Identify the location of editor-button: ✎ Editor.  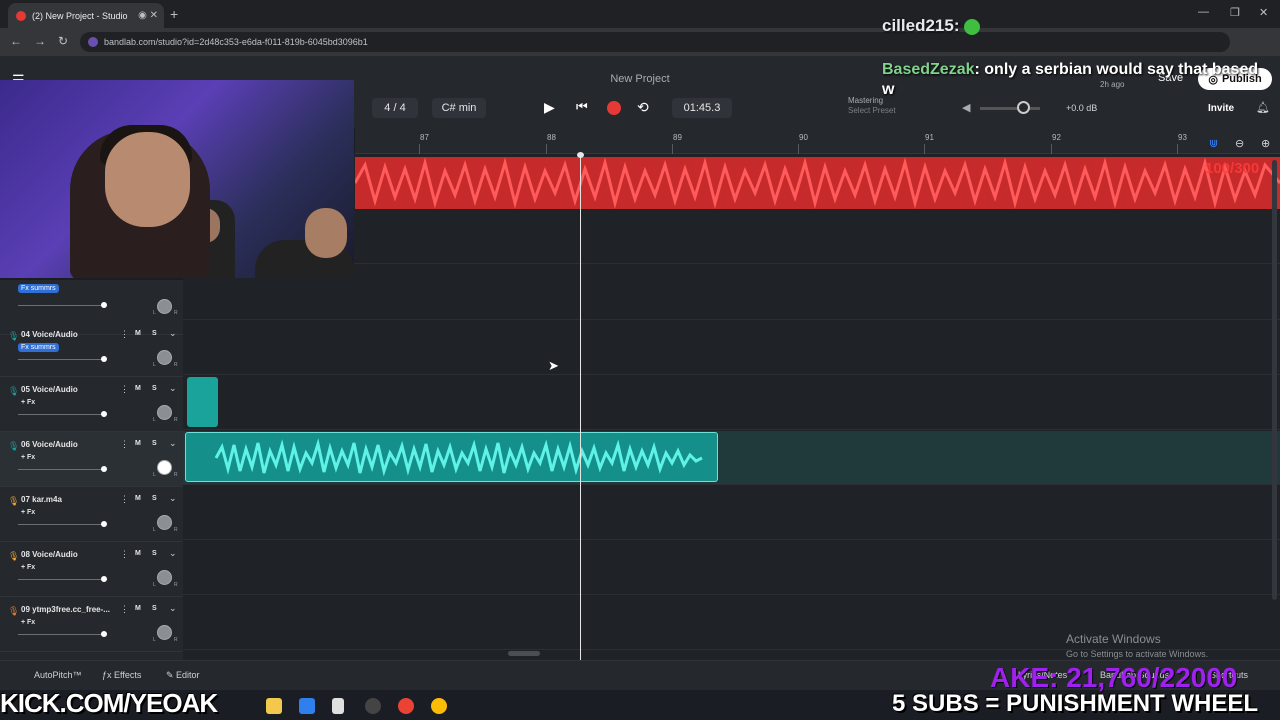
(183, 675).